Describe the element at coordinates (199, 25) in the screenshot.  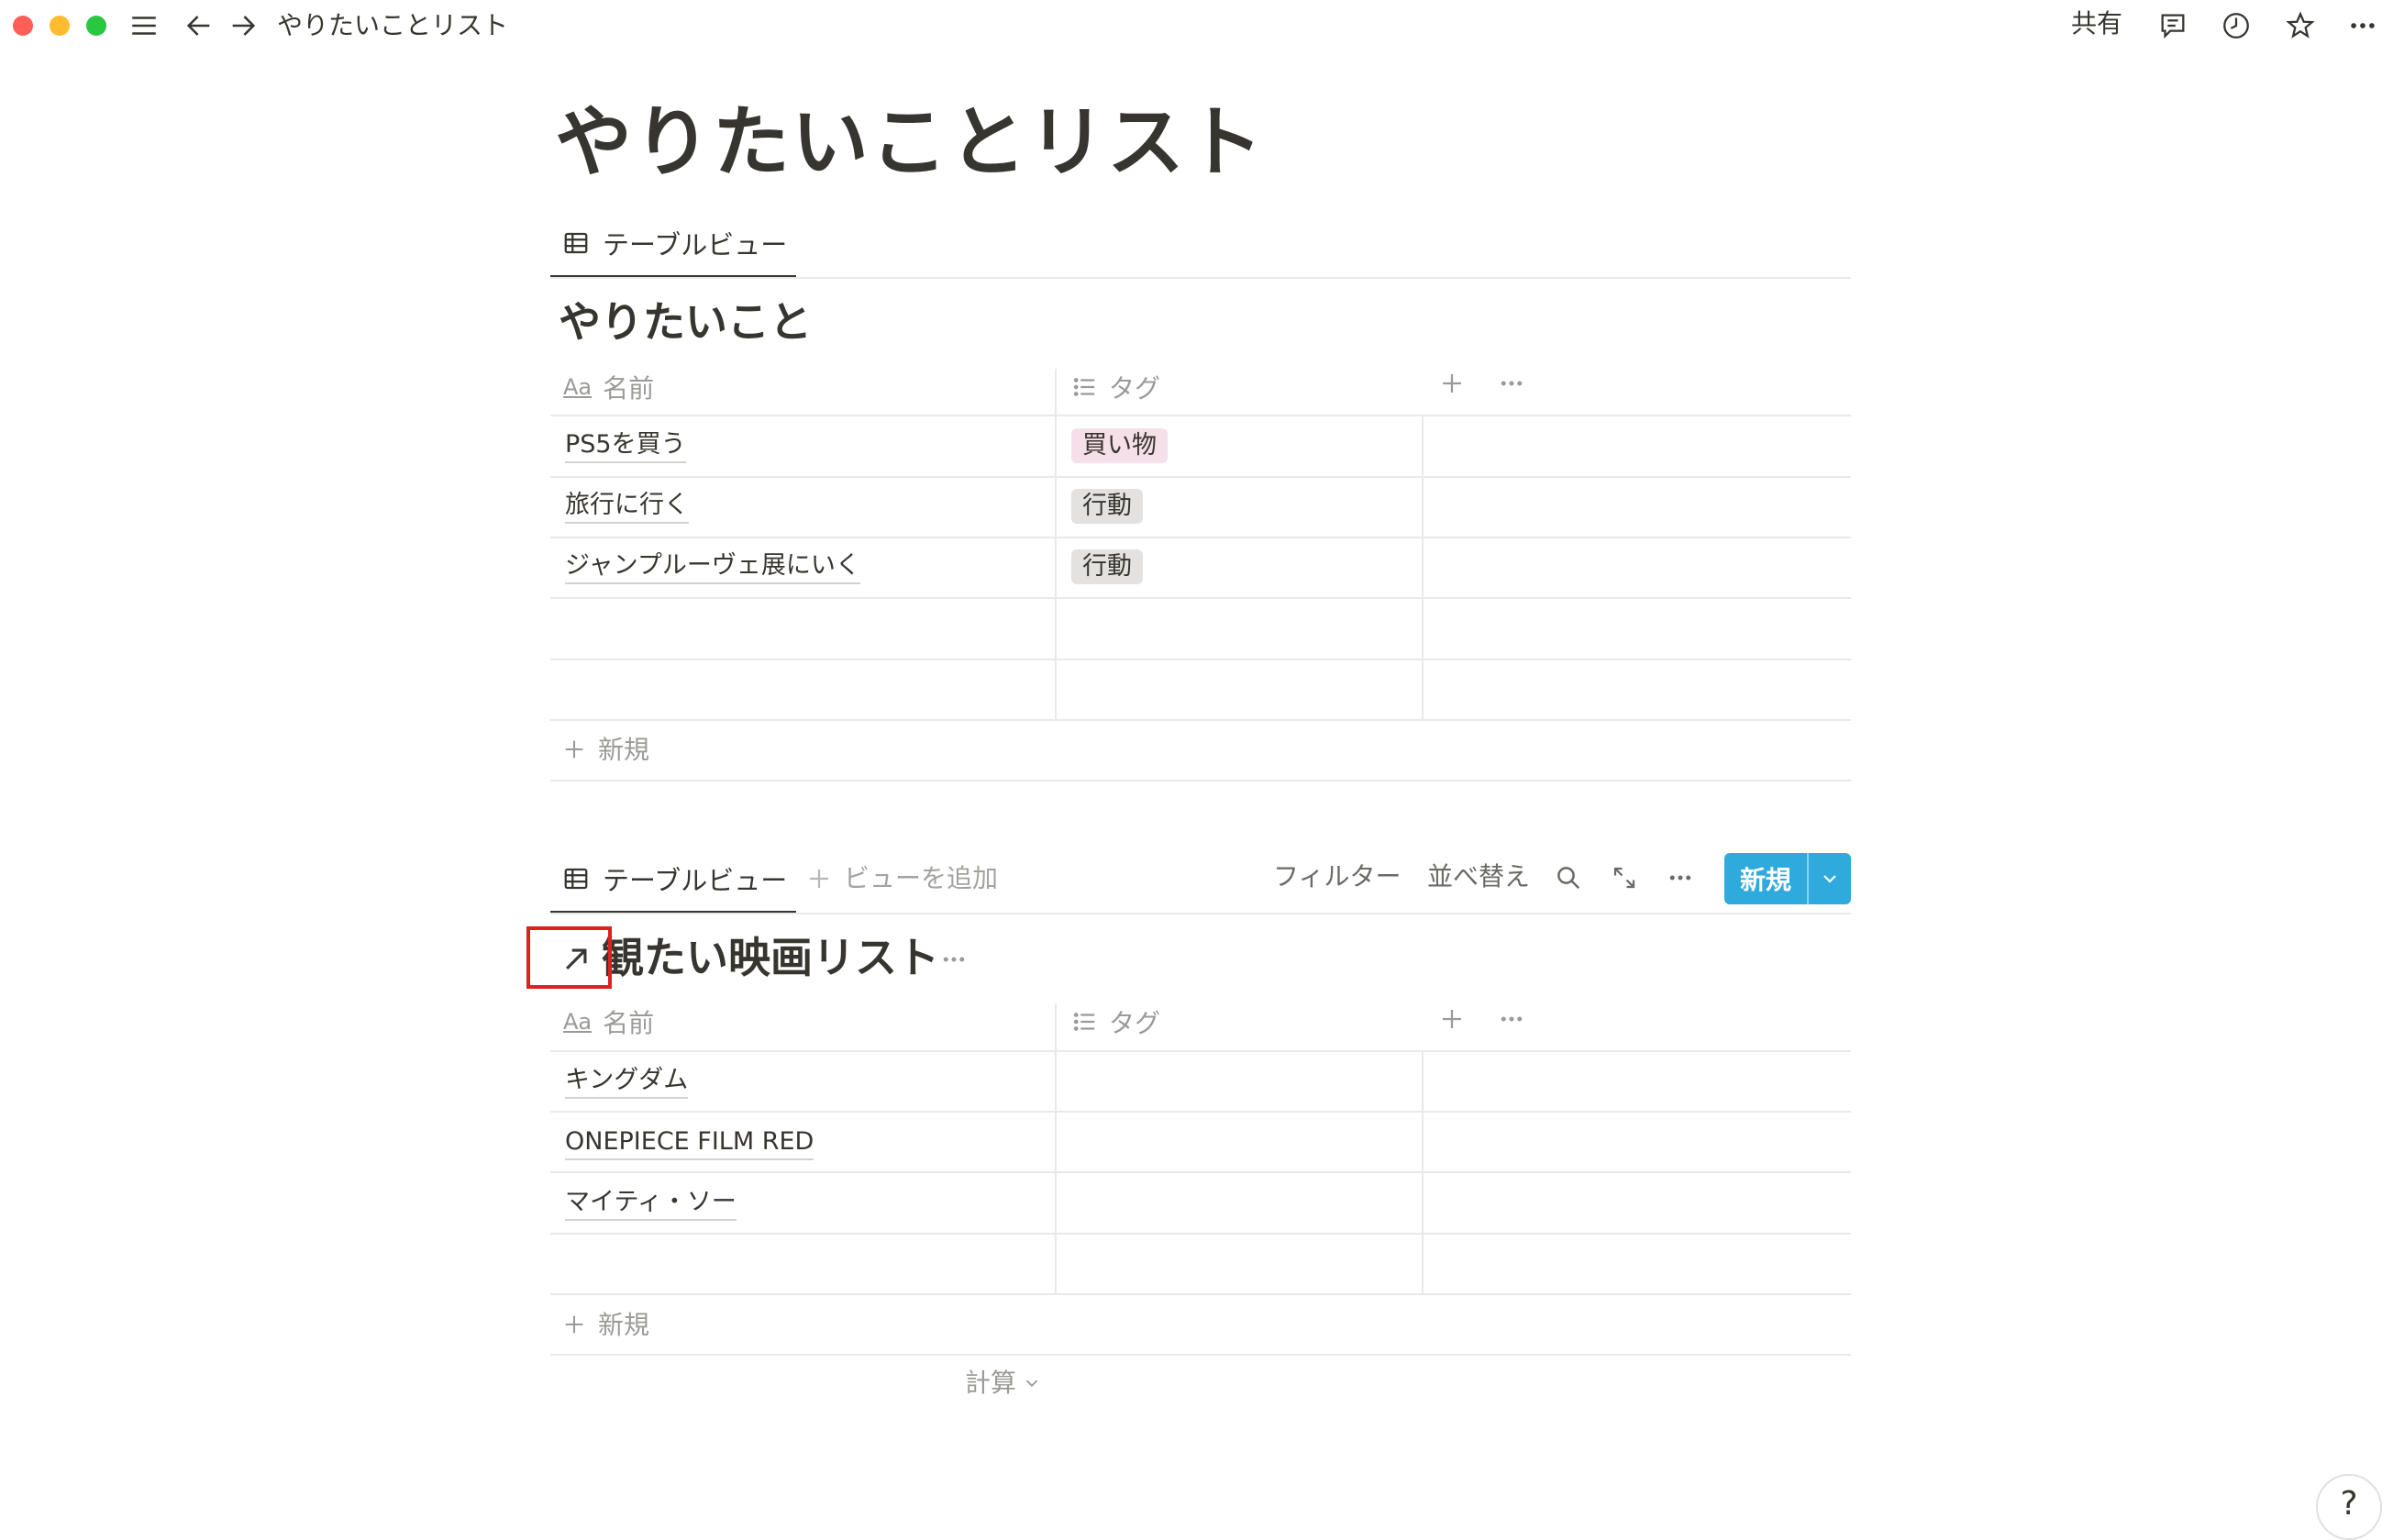
I see `back-arrow-icon` at that location.